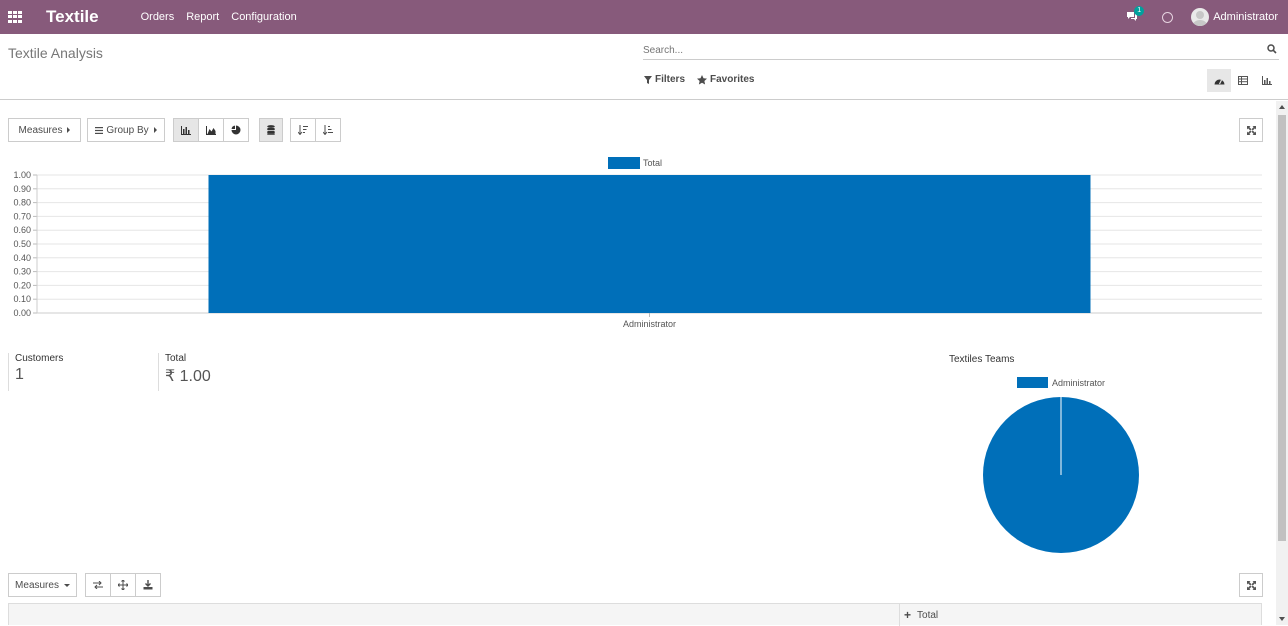  What do you see at coordinates (188, 376) in the screenshot?
I see `kpi-value: ₹ 1.00` at bounding box center [188, 376].